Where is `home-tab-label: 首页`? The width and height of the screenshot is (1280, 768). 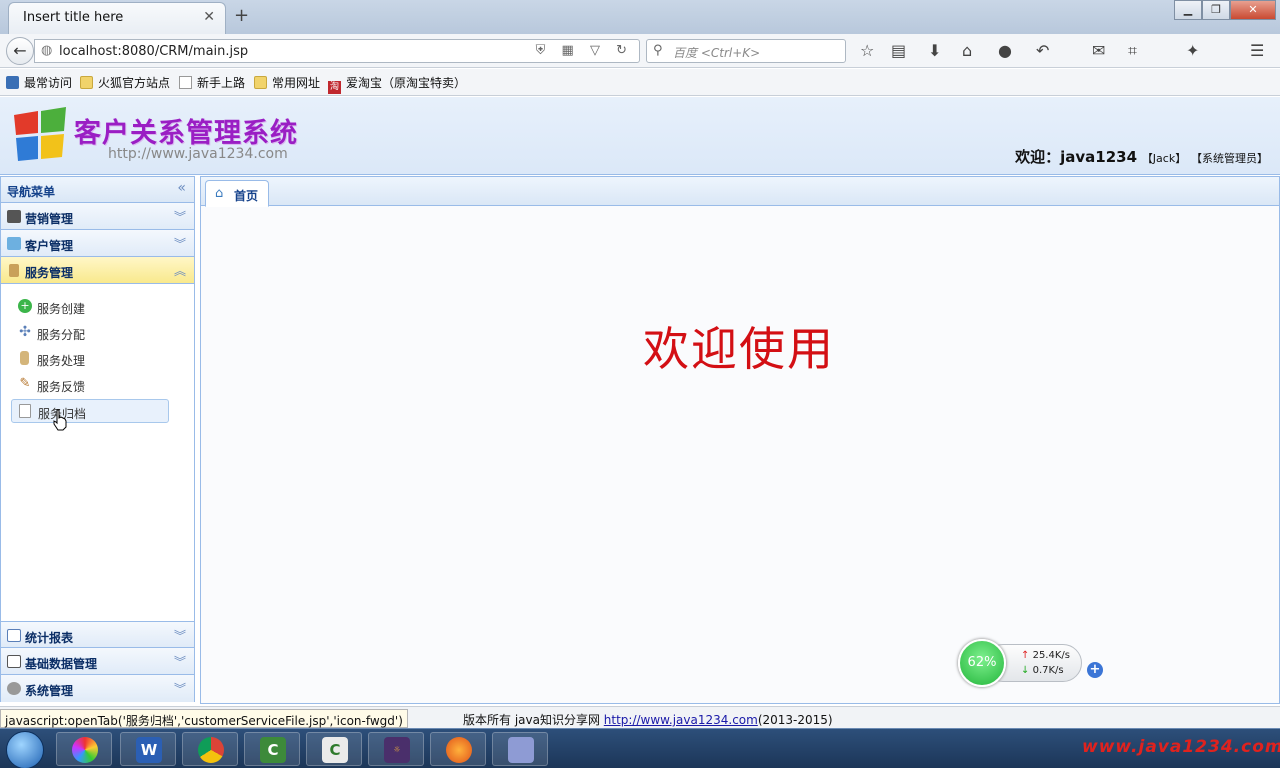
home-tab-label: 首页 is located at coordinates (246, 196).